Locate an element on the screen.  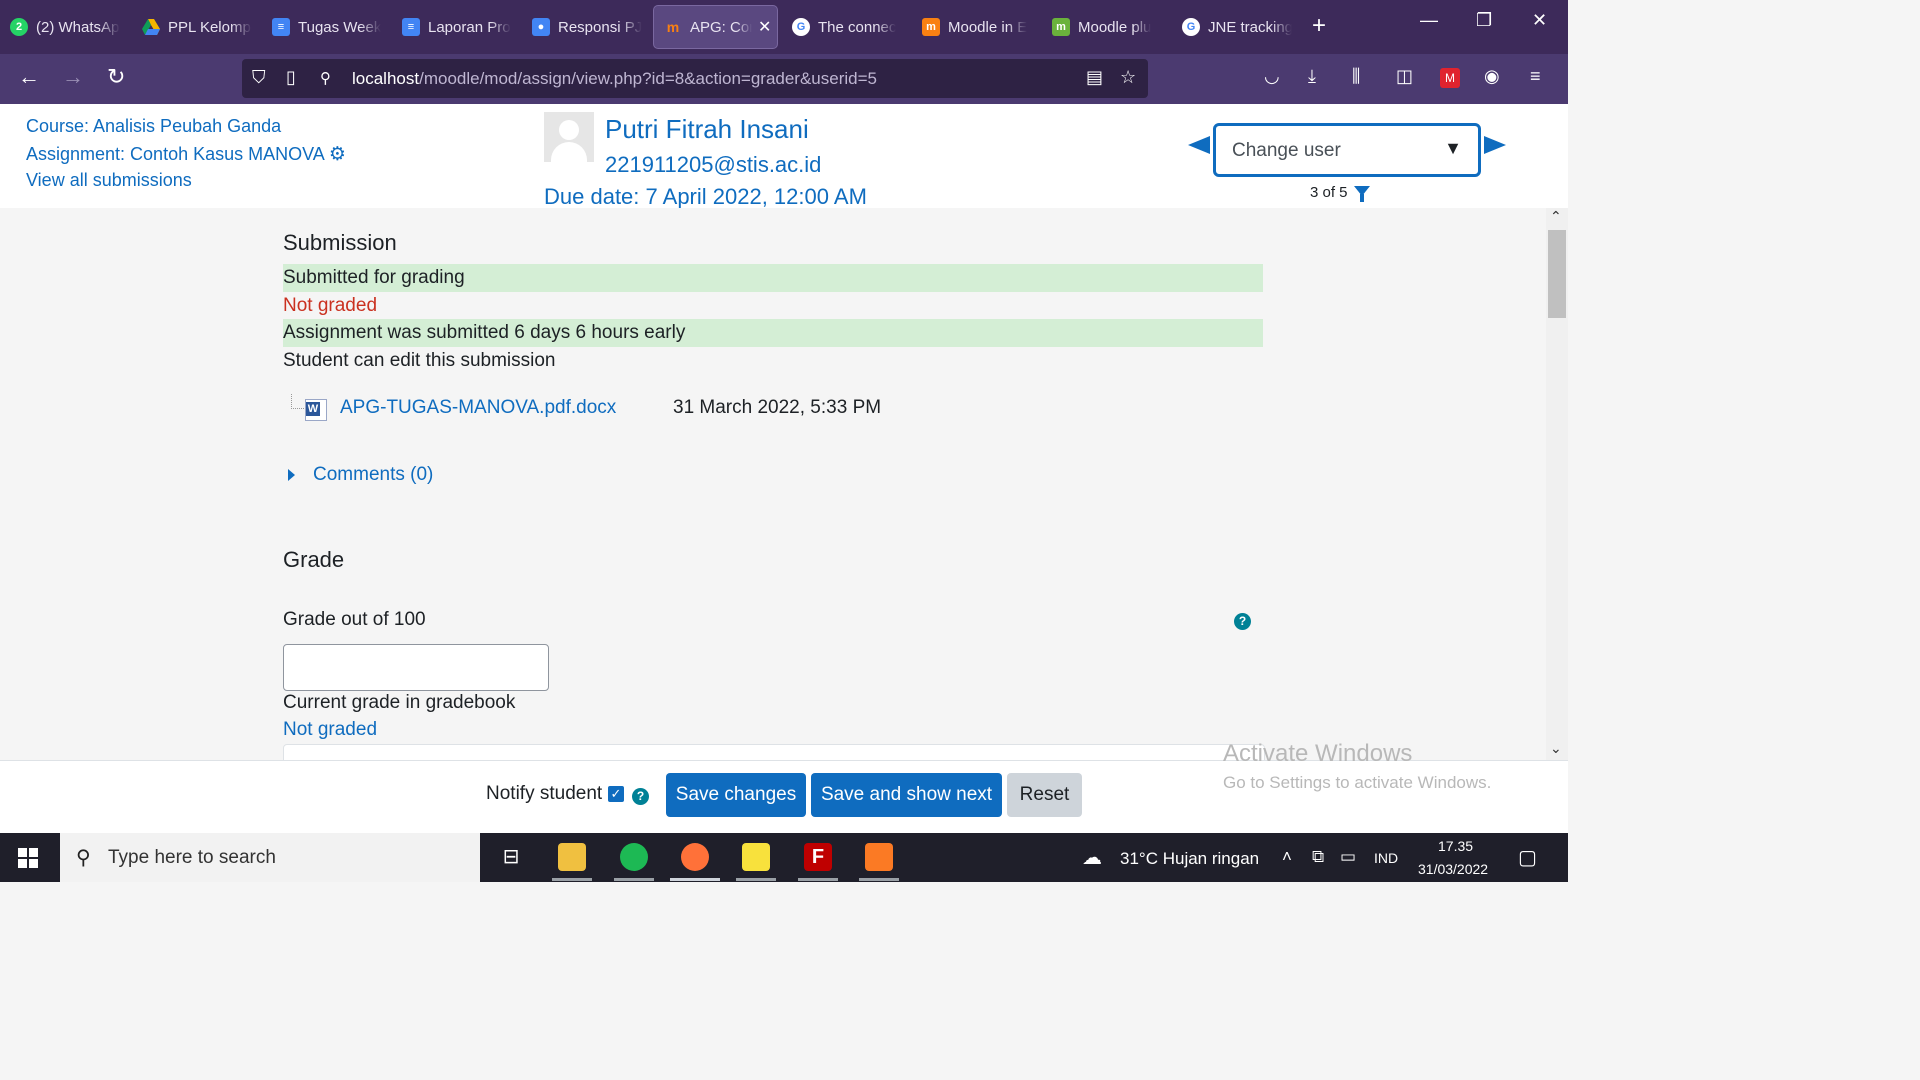
chevron-up-icon: ˄ is located at coordinates (1287, 857).